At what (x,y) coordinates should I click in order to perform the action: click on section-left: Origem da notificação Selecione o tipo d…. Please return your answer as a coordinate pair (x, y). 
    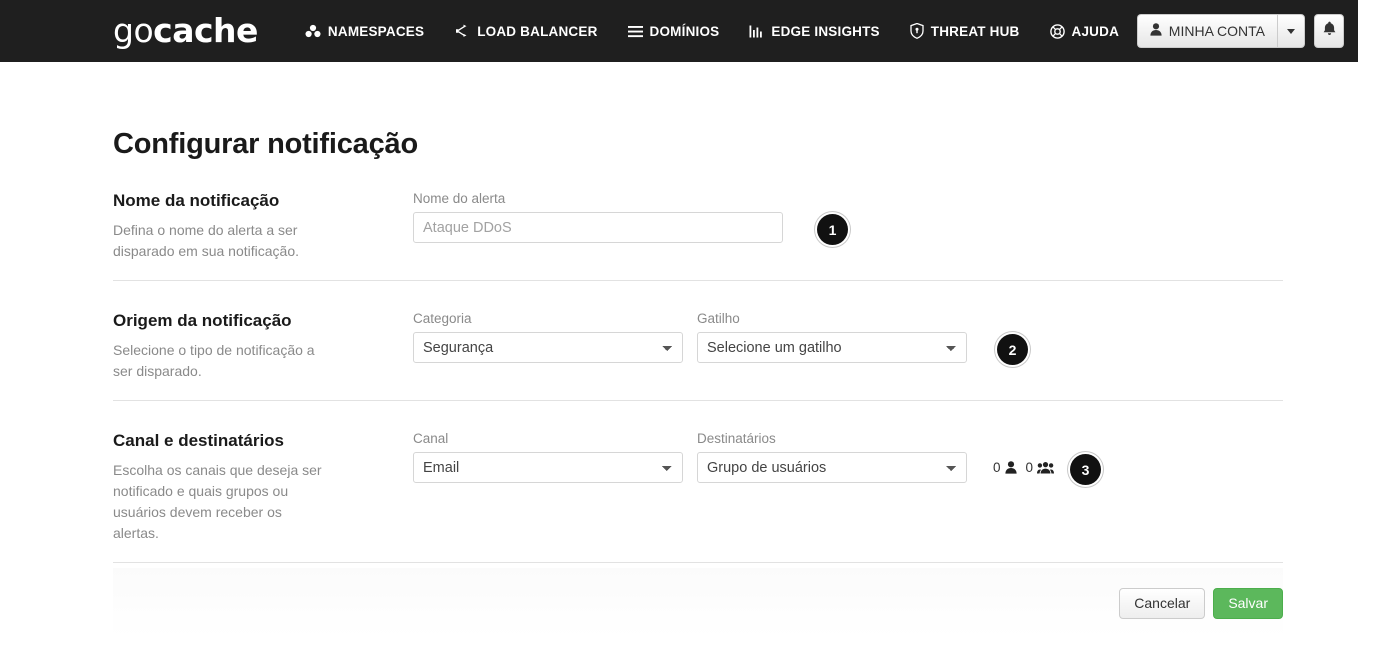
    Looking at the image, I should click on (263, 345).